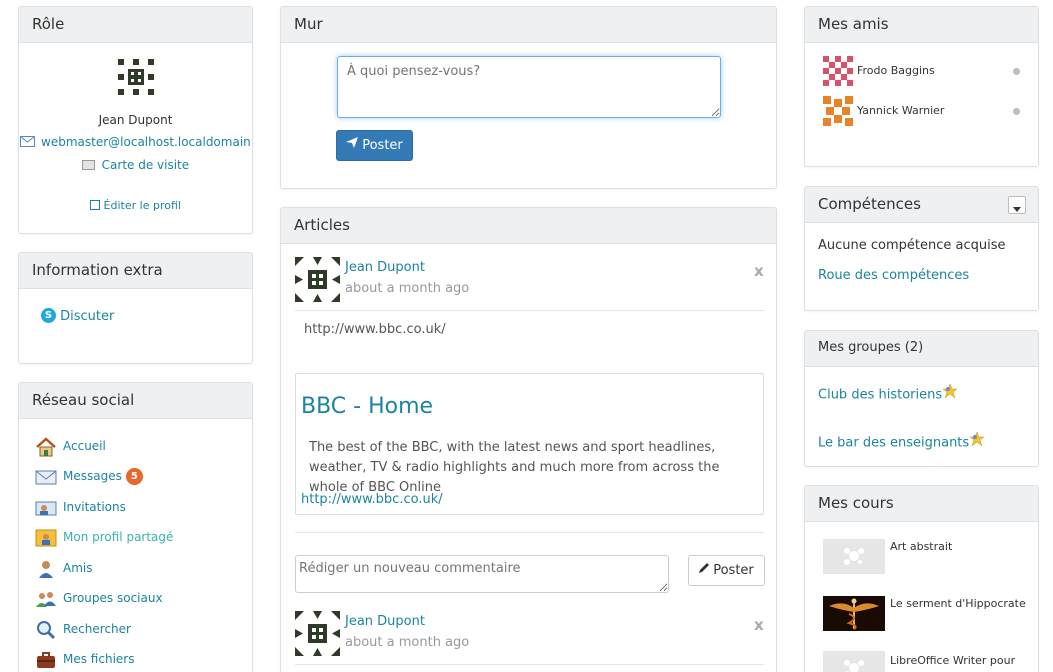 Image resolution: width=1053 pixels, height=672 pixels. I want to click on no-skills-text: Aucune compétence acquise, so click(912, 245).